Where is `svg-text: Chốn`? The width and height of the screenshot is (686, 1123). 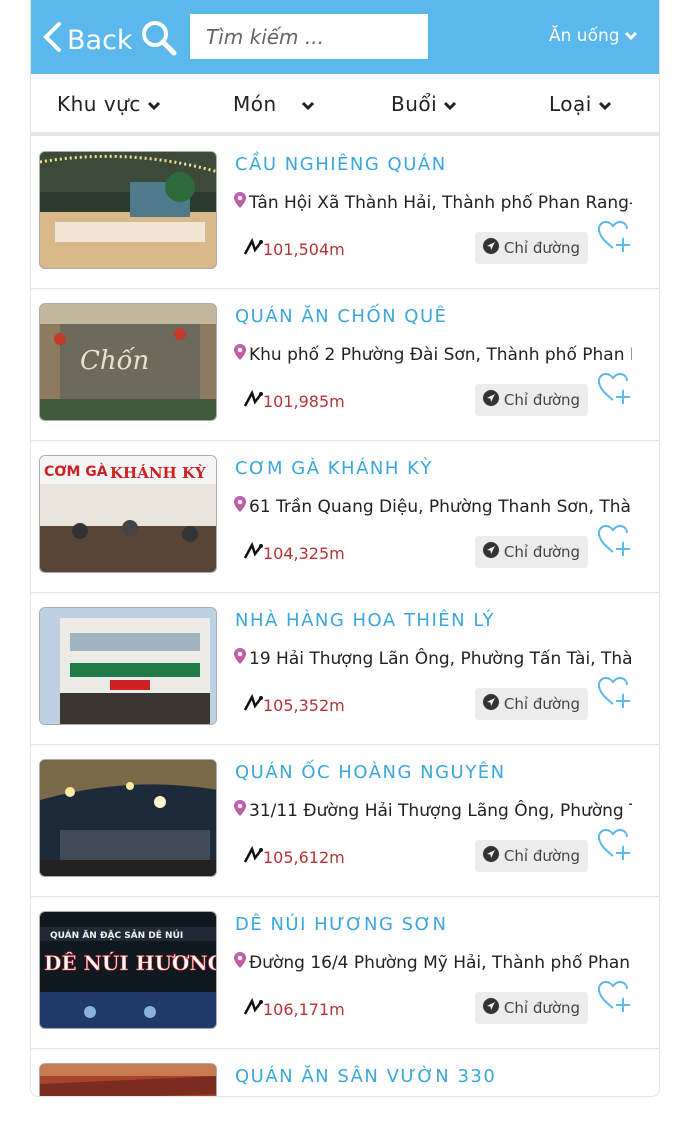 svg-text: Chốn is located at coordinates (114, 361).